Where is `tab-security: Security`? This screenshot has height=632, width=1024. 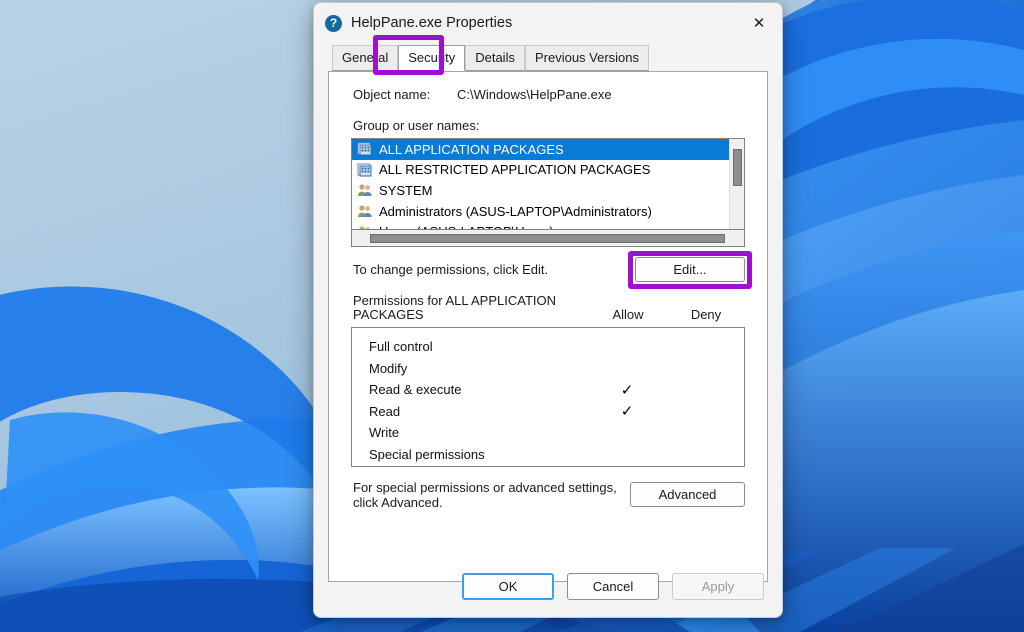 tab-security: Security is located at coordinates (432, 58).